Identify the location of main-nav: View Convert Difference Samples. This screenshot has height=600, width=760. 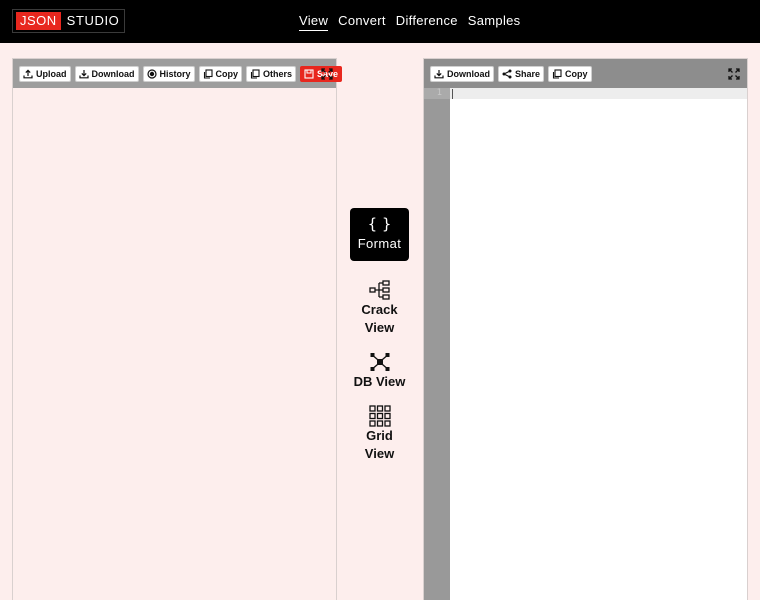
(409, 22).